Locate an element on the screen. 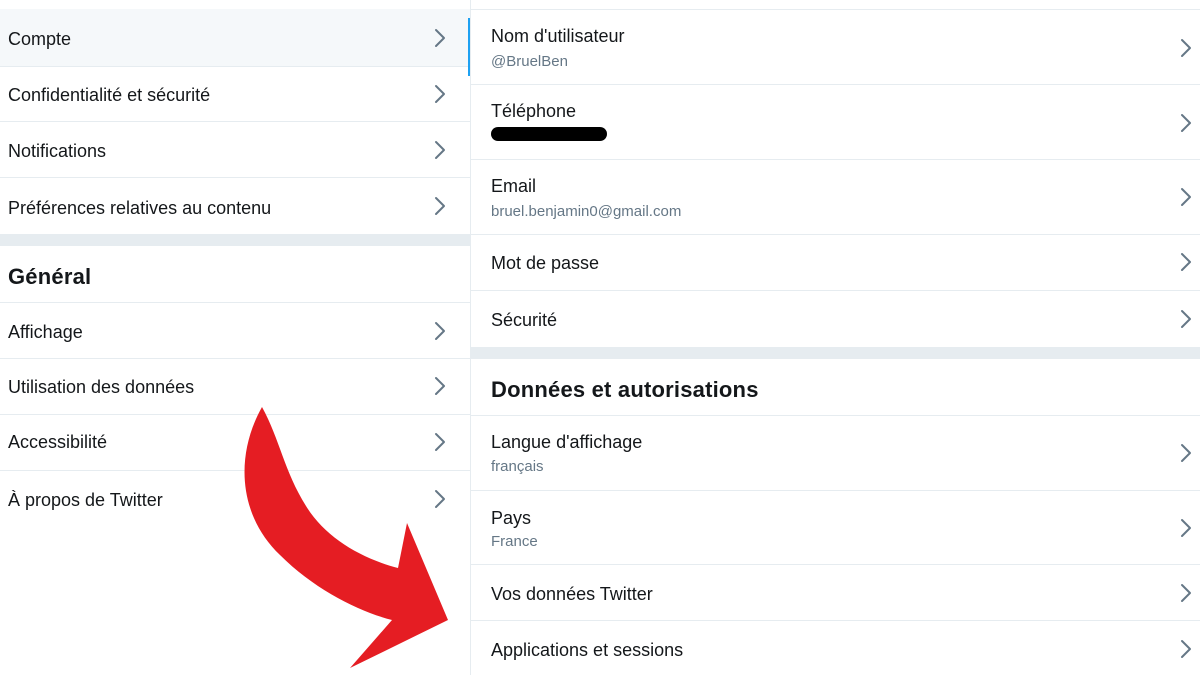 This screenshot has width=1200, height=675. nav-item-label: Utilisation des données is located at coordinates (101, 387).